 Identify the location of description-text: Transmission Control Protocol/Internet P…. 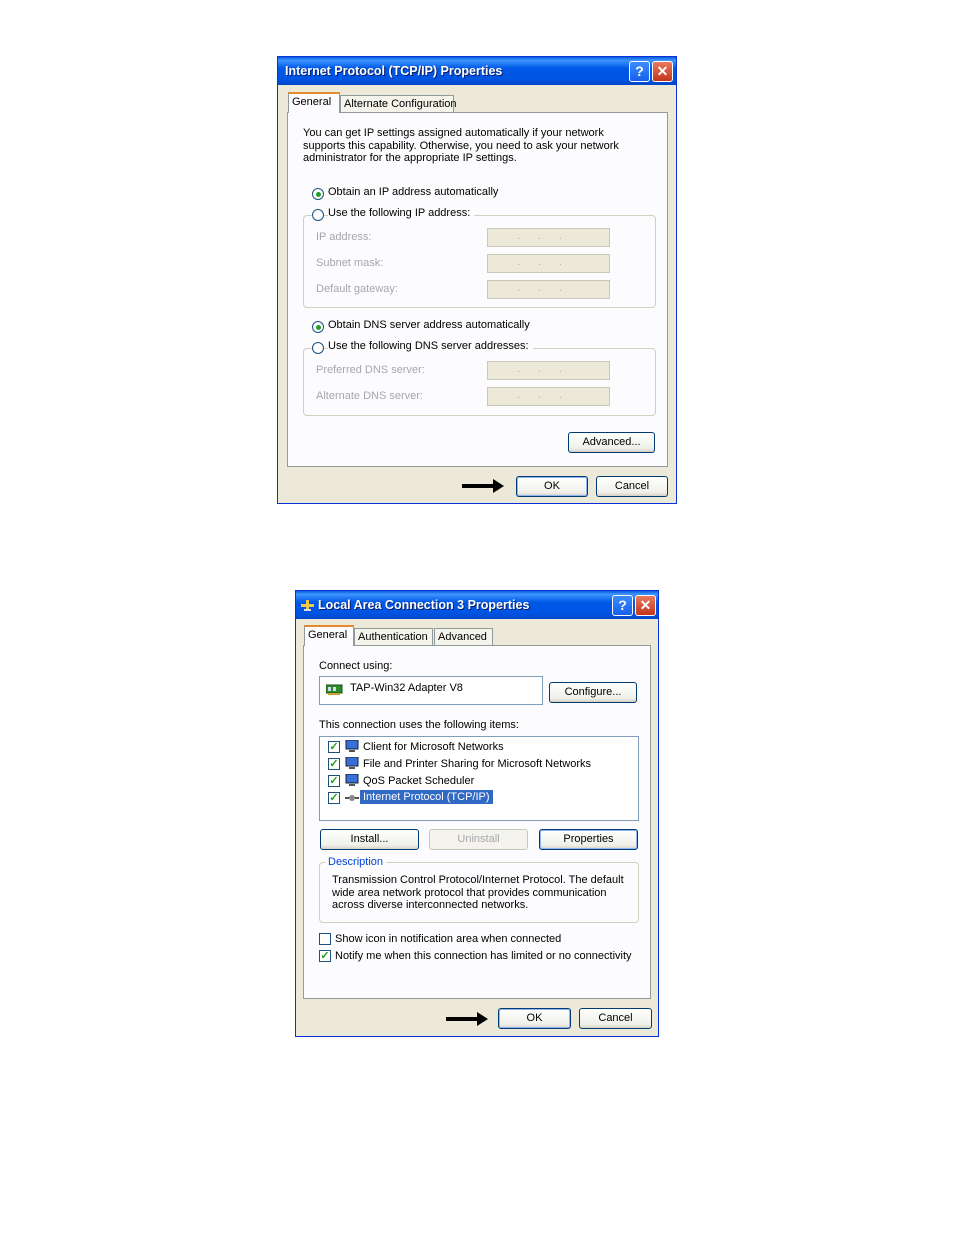
(478, 892).